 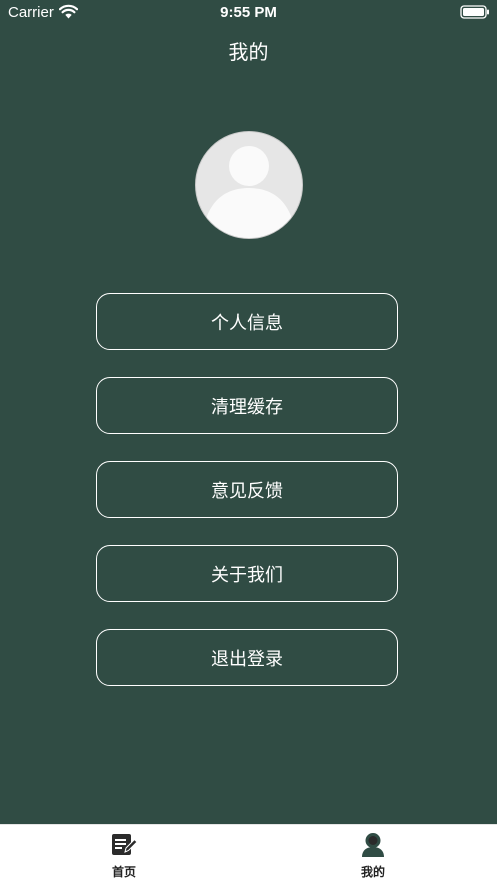 What do you see at coordinates (247, 321) in the screenshot?
I see `personal-info-button: 个人信息` at bounding box center [247, 321].